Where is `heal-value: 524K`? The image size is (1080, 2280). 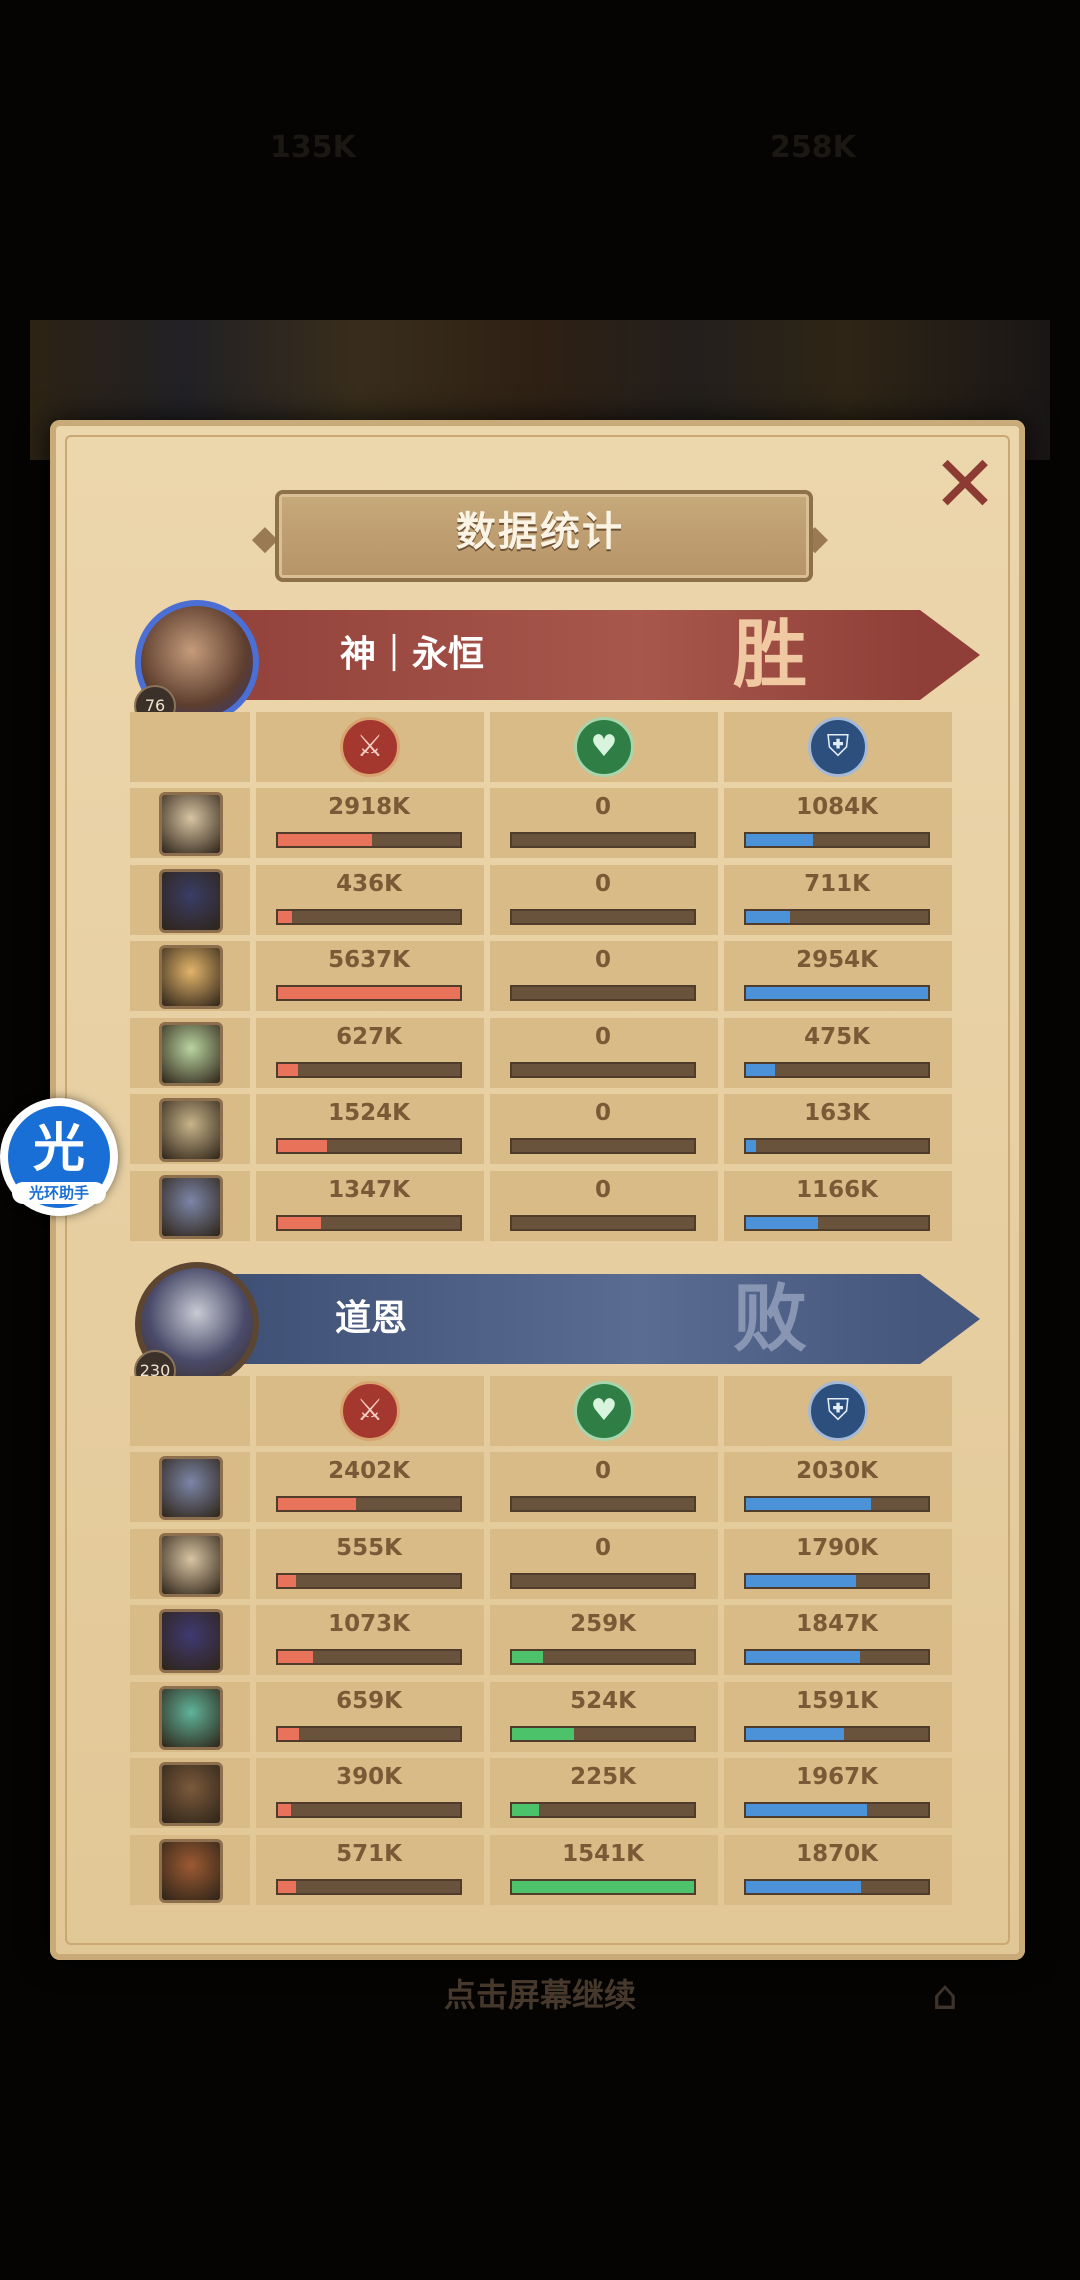 heal-value: 524K is located at coordinates (603, 1701).